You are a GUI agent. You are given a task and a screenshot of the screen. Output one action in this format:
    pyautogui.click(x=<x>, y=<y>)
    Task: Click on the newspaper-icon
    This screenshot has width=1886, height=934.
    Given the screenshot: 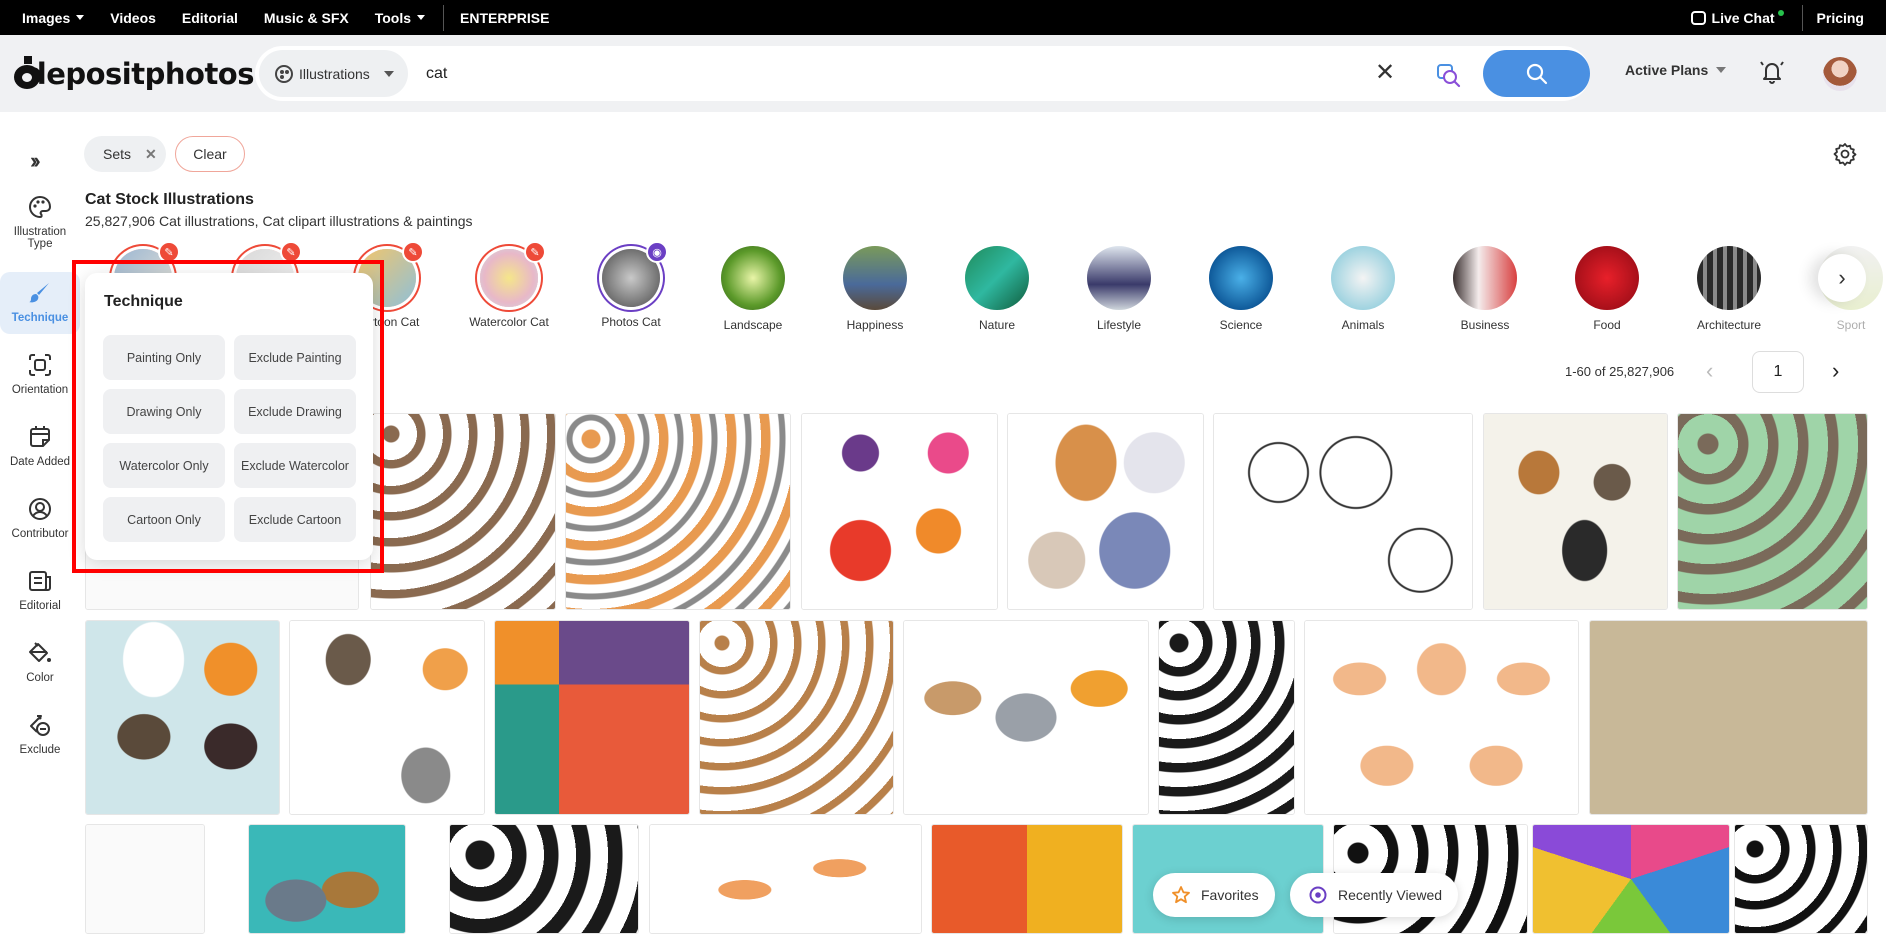 What is the action you would take?
    pyautogui.click(x=40, y=581)
    